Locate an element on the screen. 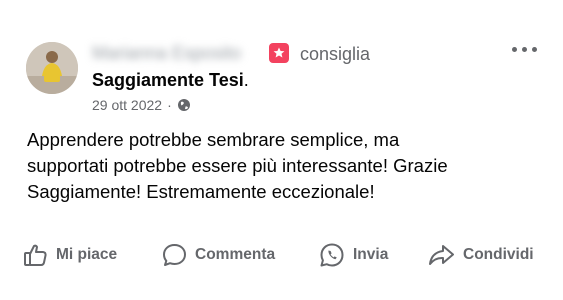 The height and width of the screenshot is (300, 563). action-bar: Mi piace Commenta Invia Condividi is located at coordinates (281, 255).